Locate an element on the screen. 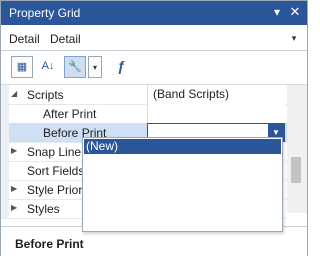  title-bar: Property Grid ▾ ✕ is located at coordinates (154, 13).